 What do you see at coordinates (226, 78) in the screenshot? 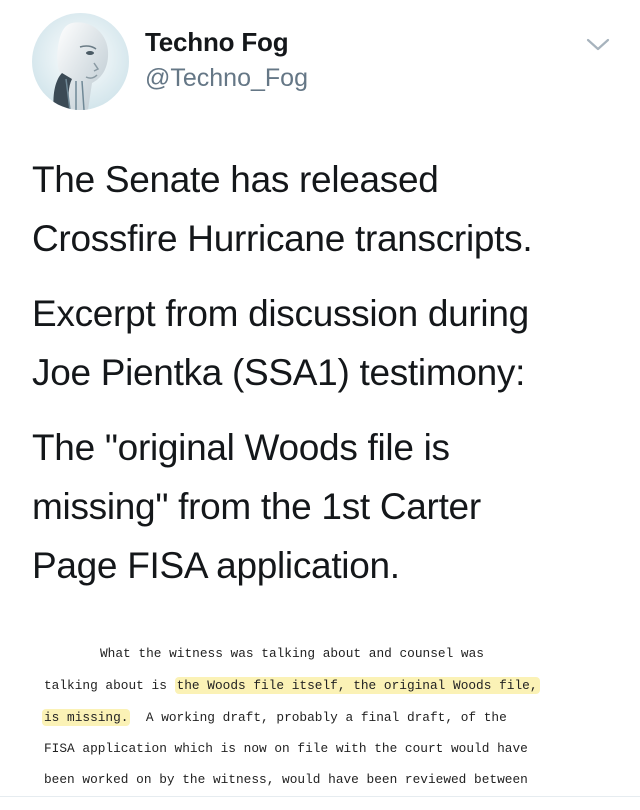
I see `author-handle: @Techno_Fog` at bounding box center [226, 78].